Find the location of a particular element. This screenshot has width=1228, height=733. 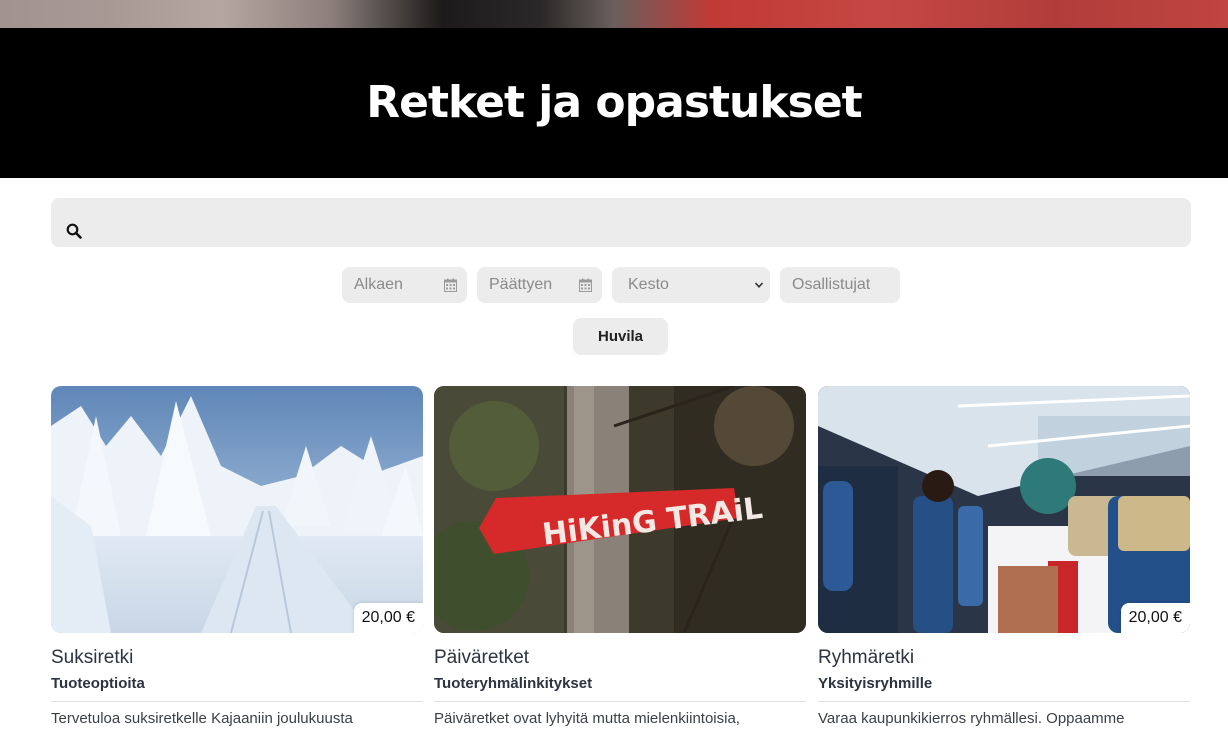

hiking-trail-photo: HiKinG TRAiL is located at coordinates (620, 509).